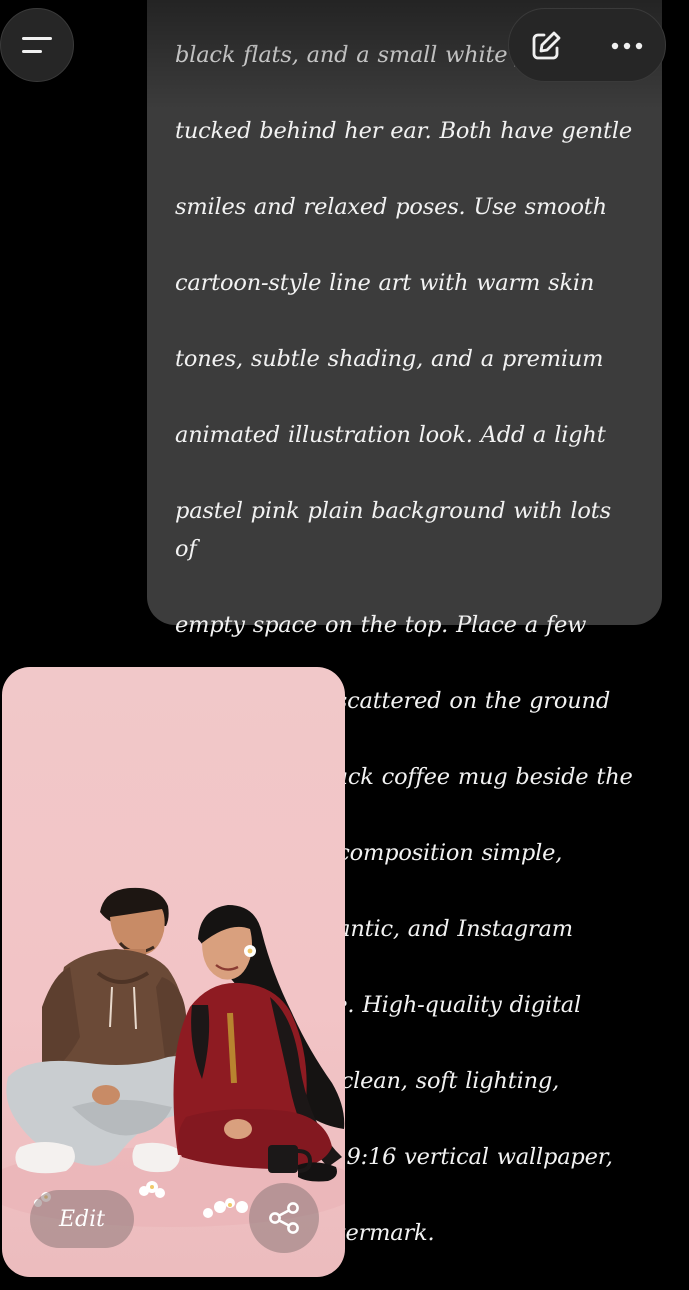  Describe the element at coordinates (82, 1219) in the screenshot. I see `edit-image-button: Edit` at that location.